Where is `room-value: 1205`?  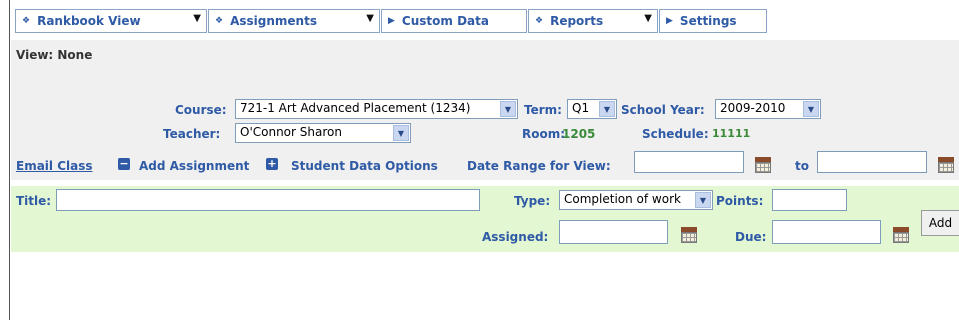 room-value: 1205 is located at coordinates (579, 134).